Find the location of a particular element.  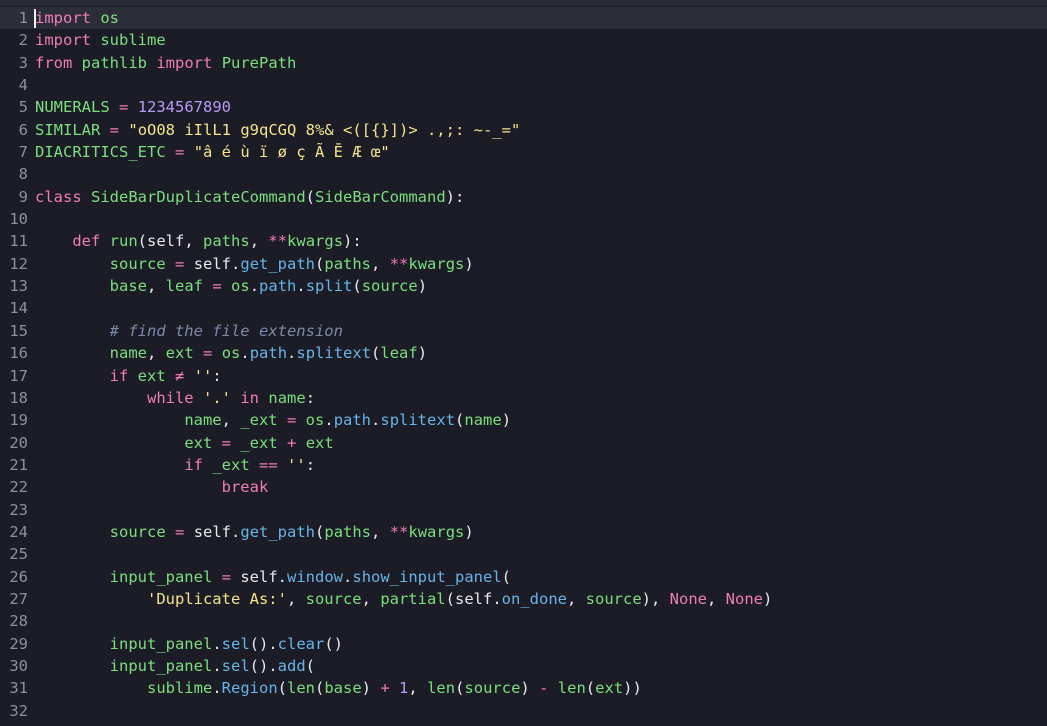

text-cursor is located at coordinates (35, 18).